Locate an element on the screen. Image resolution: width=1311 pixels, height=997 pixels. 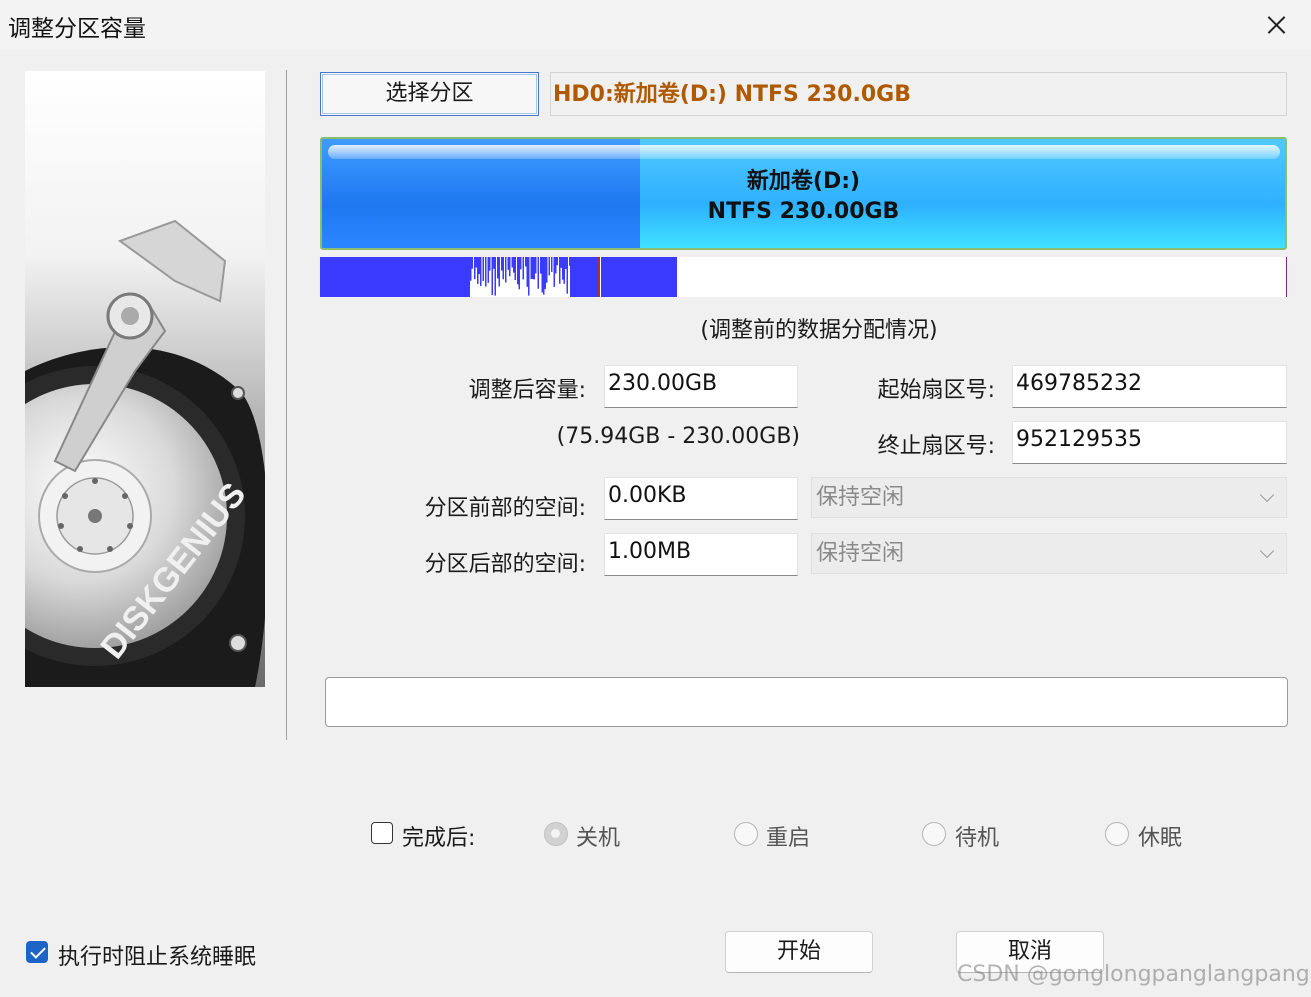
space-after-input: 1.00MB is located at coordinates (701, 554).